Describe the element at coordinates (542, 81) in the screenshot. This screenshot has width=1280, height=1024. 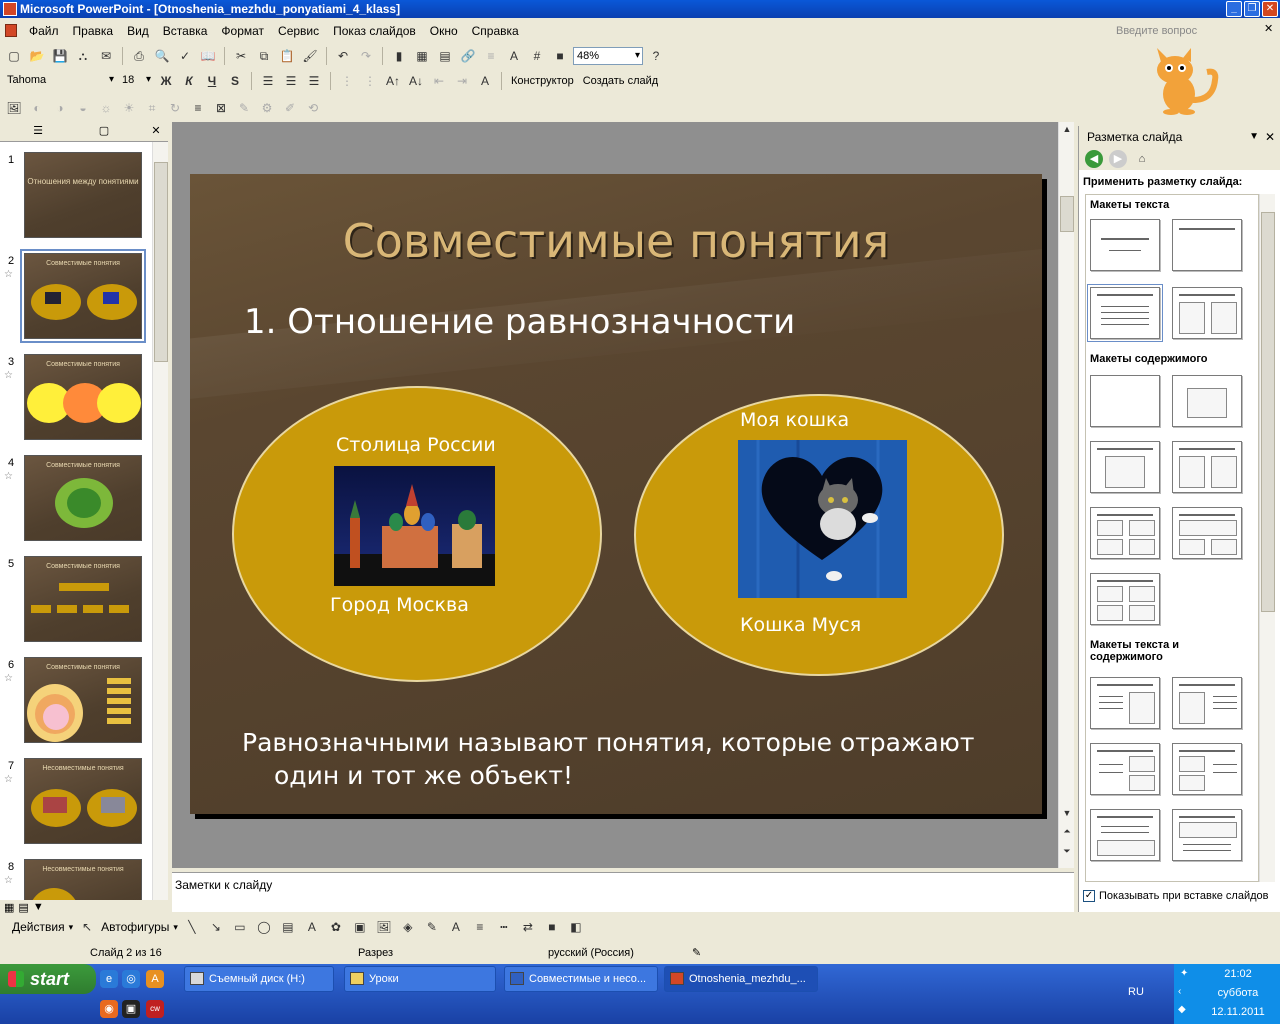
I see `designer-button: Конструктор` at that location.